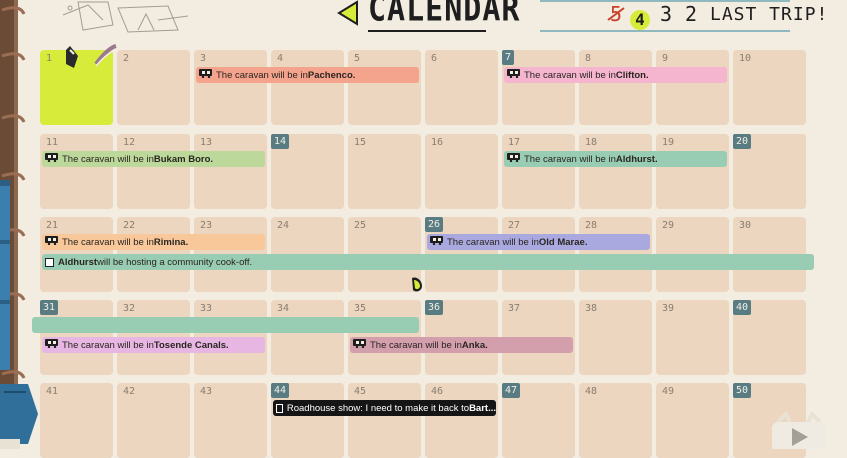 The width and height of the screenshot is (847, 458). What do you see at coordinates (360, 225) in the screenshot?
I see `day-number: 25` at bounding box center [360, 225].